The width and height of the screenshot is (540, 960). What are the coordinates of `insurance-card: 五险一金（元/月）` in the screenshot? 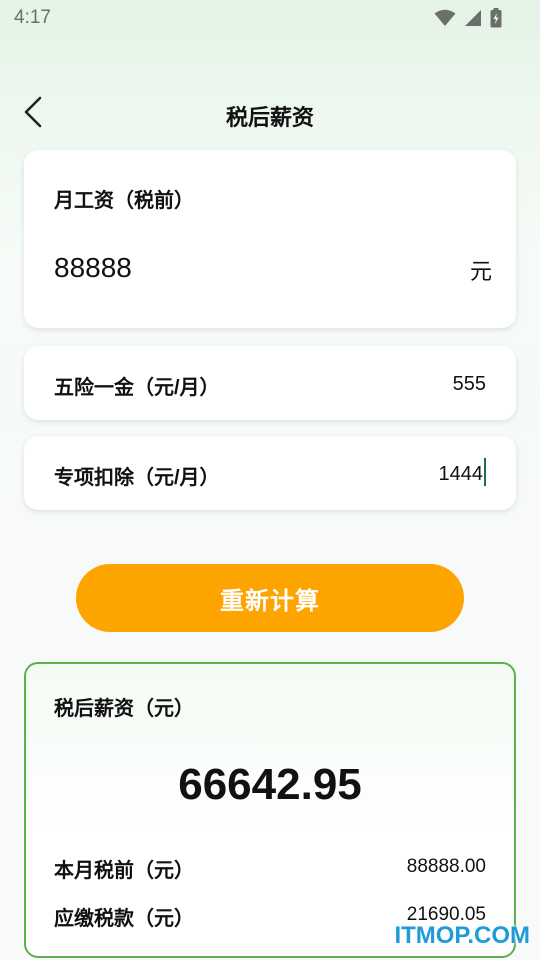 It's located at (270, 383).